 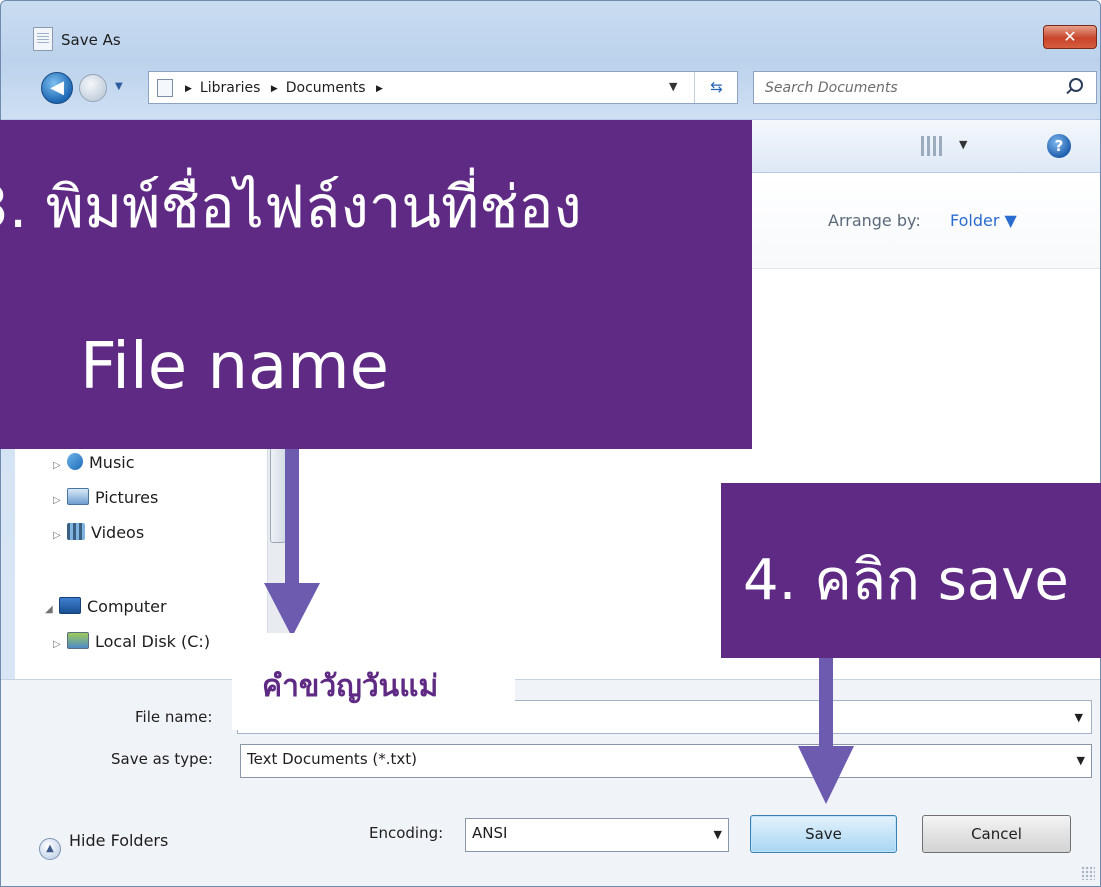 I want to click on breadcrumb: ▶ Libraries ▶ Documents ▶, so click(x=288, y=88).